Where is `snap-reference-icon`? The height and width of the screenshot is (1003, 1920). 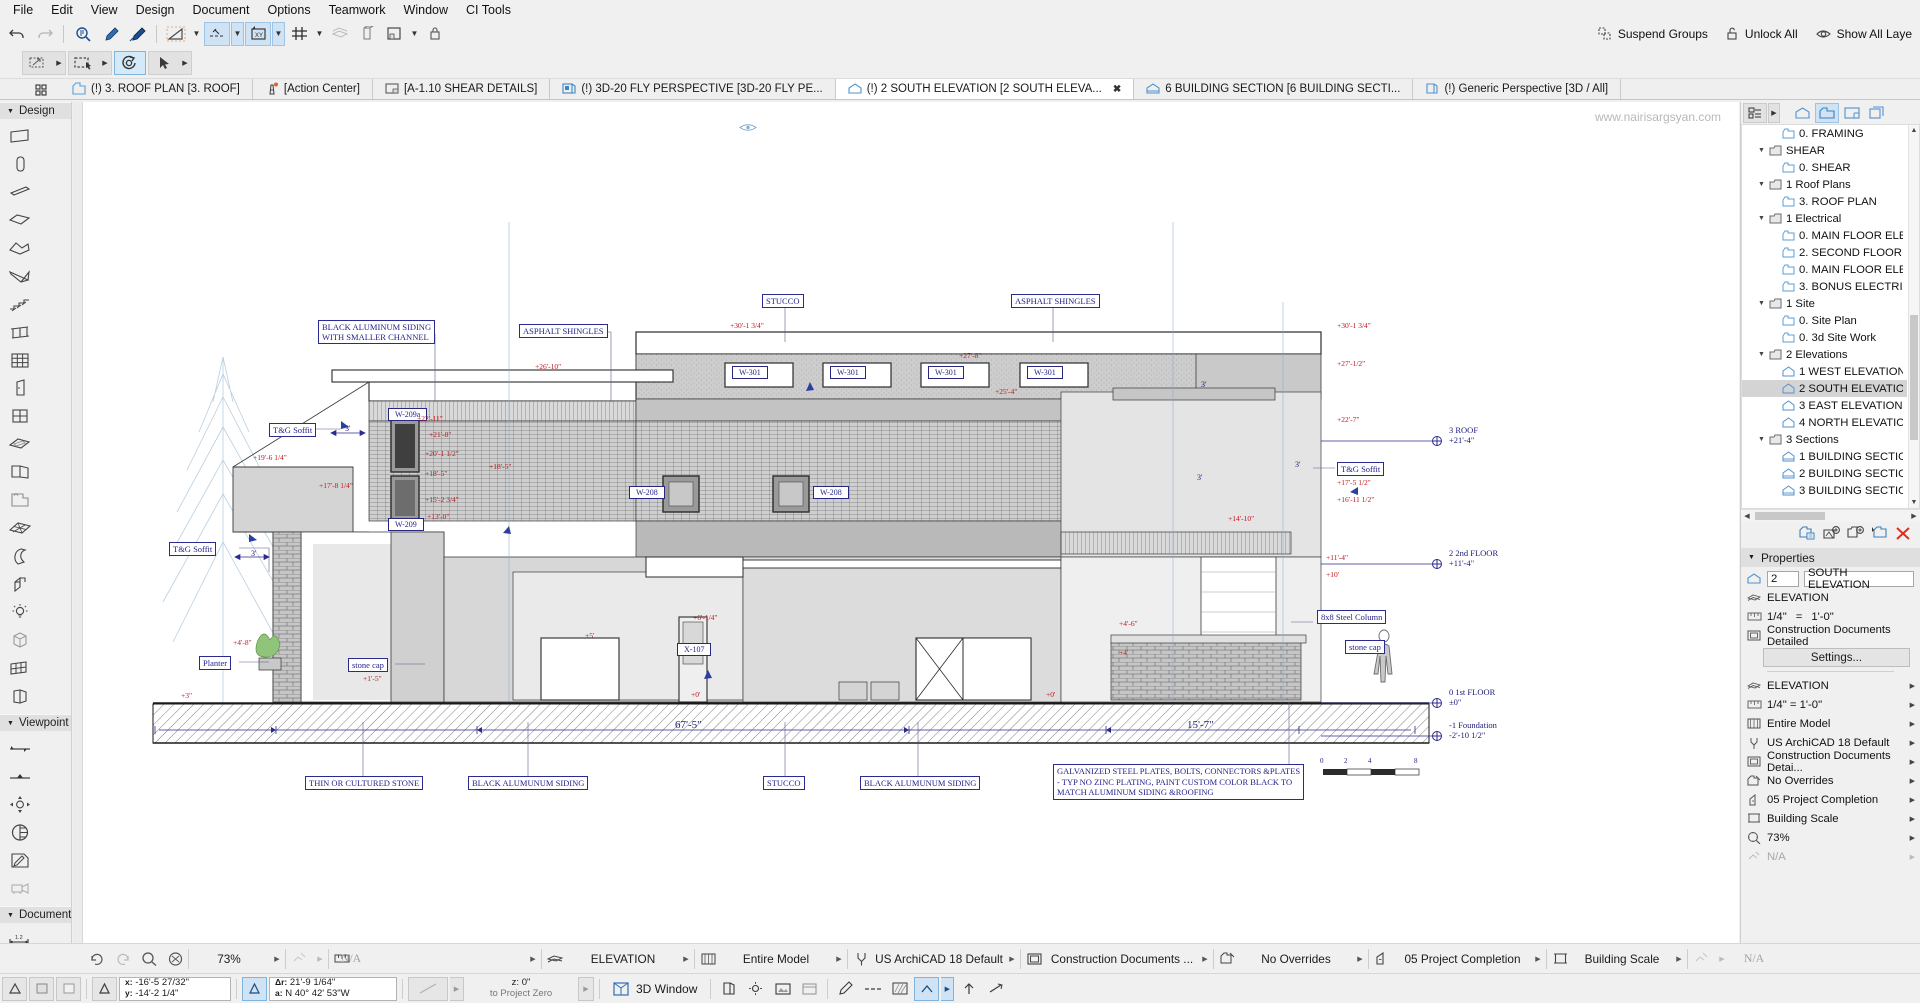
snap-reference-icon is located at coordinates (68, 988).